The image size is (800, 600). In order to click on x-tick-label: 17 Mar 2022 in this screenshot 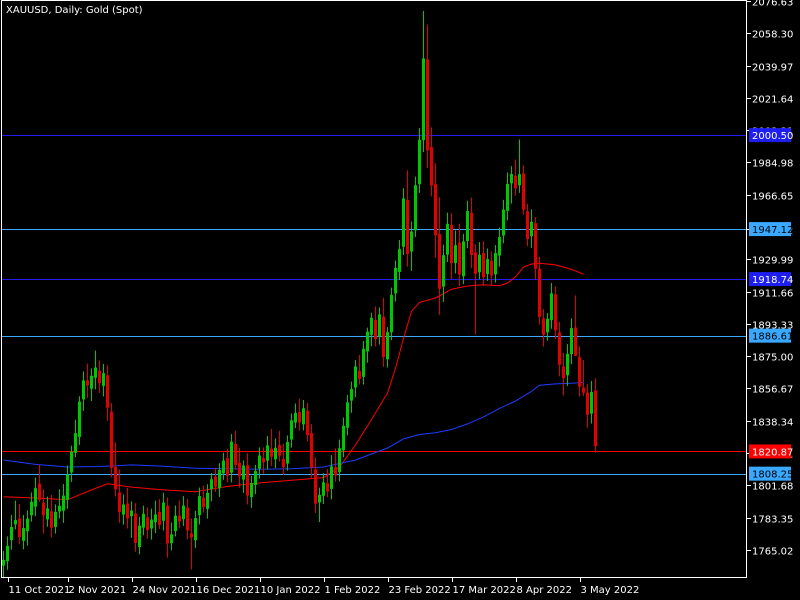, I will do `click(484, 590)`.